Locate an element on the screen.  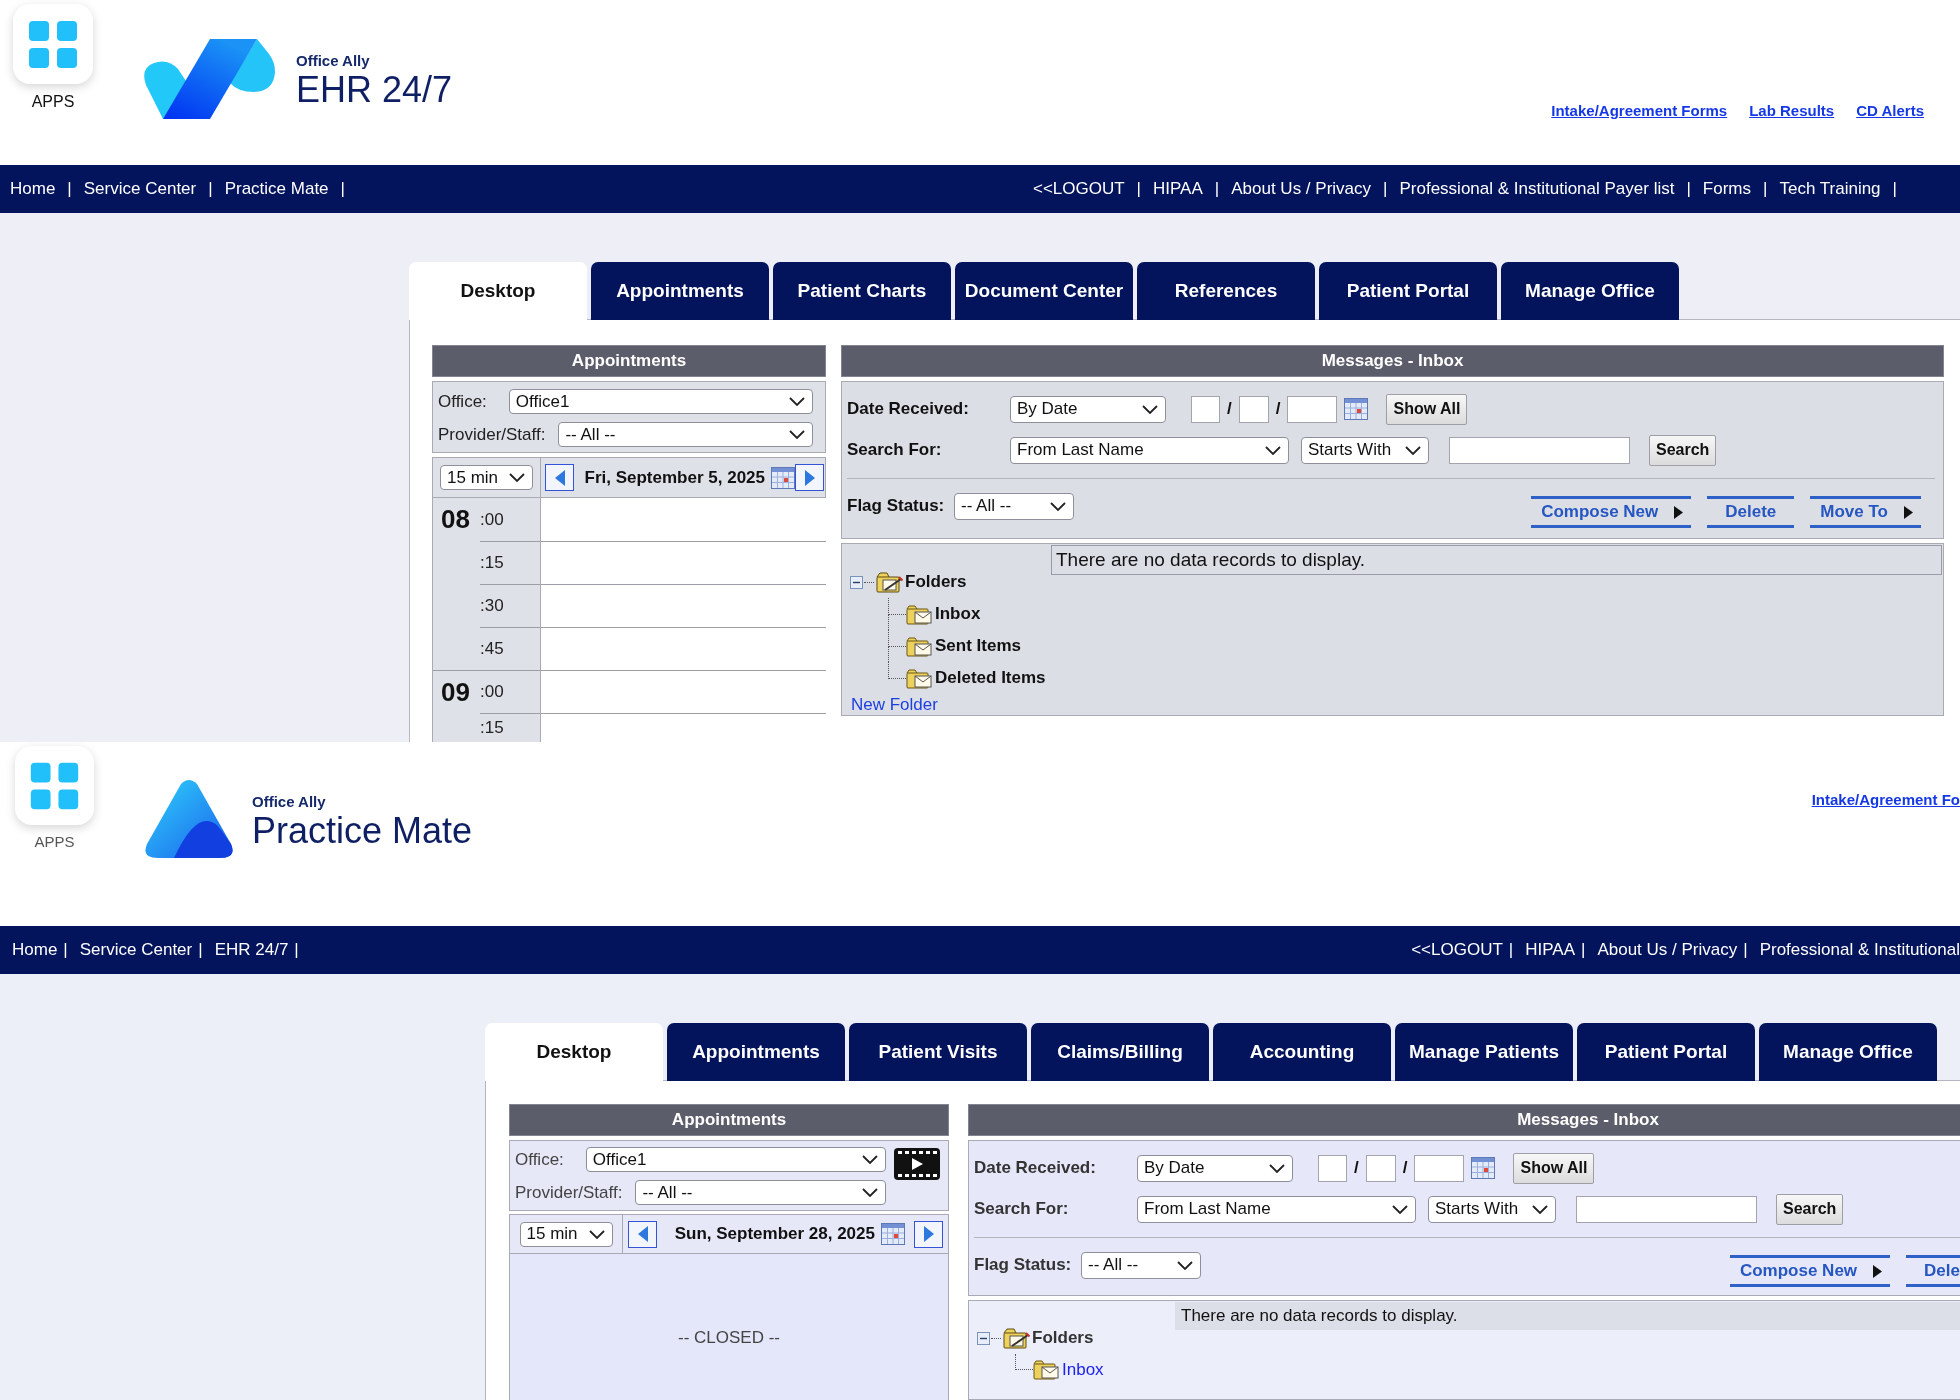
tab: Claims/Billing is located at coordinates (1120, 1052).